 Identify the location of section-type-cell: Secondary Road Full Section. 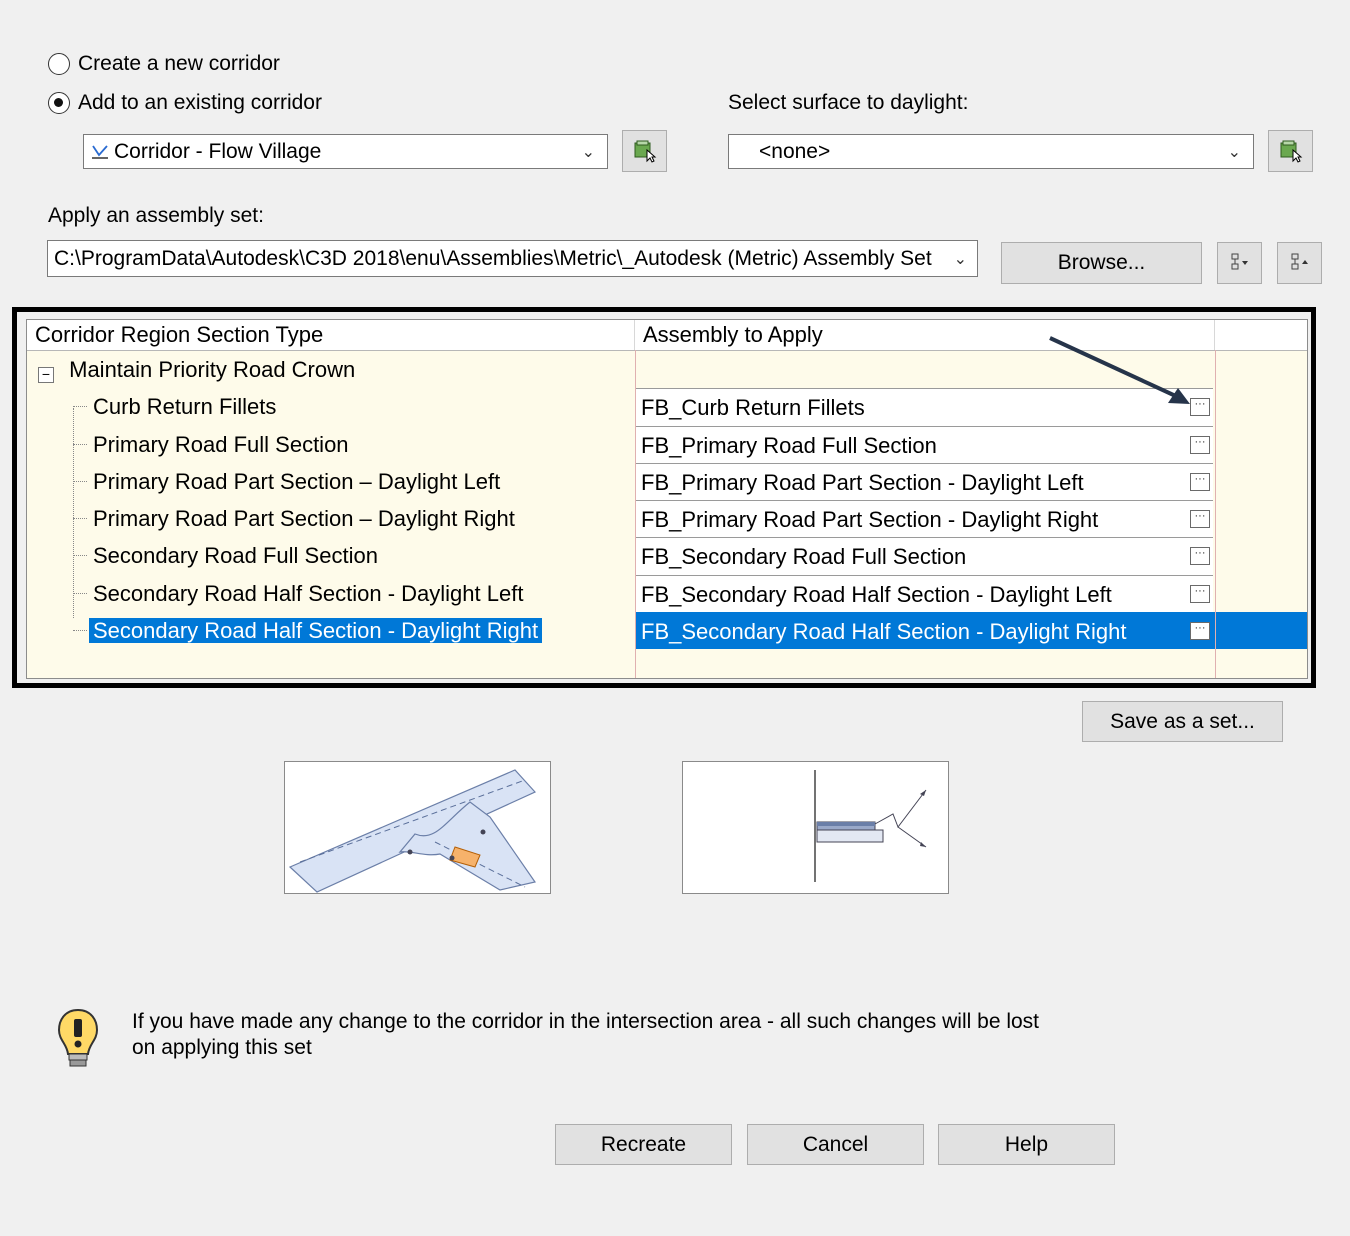
(331, 555).